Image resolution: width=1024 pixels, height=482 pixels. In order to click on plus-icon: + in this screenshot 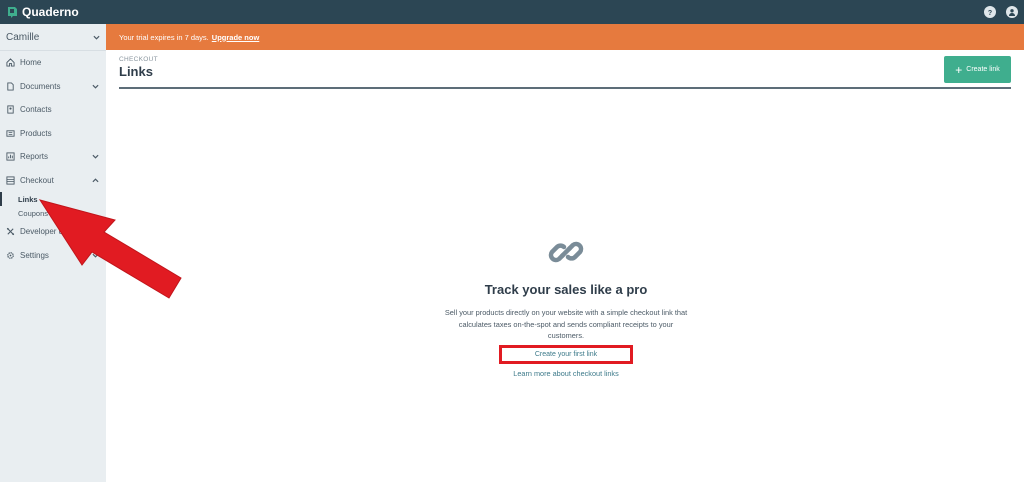, I will do `click(959, 69)`.